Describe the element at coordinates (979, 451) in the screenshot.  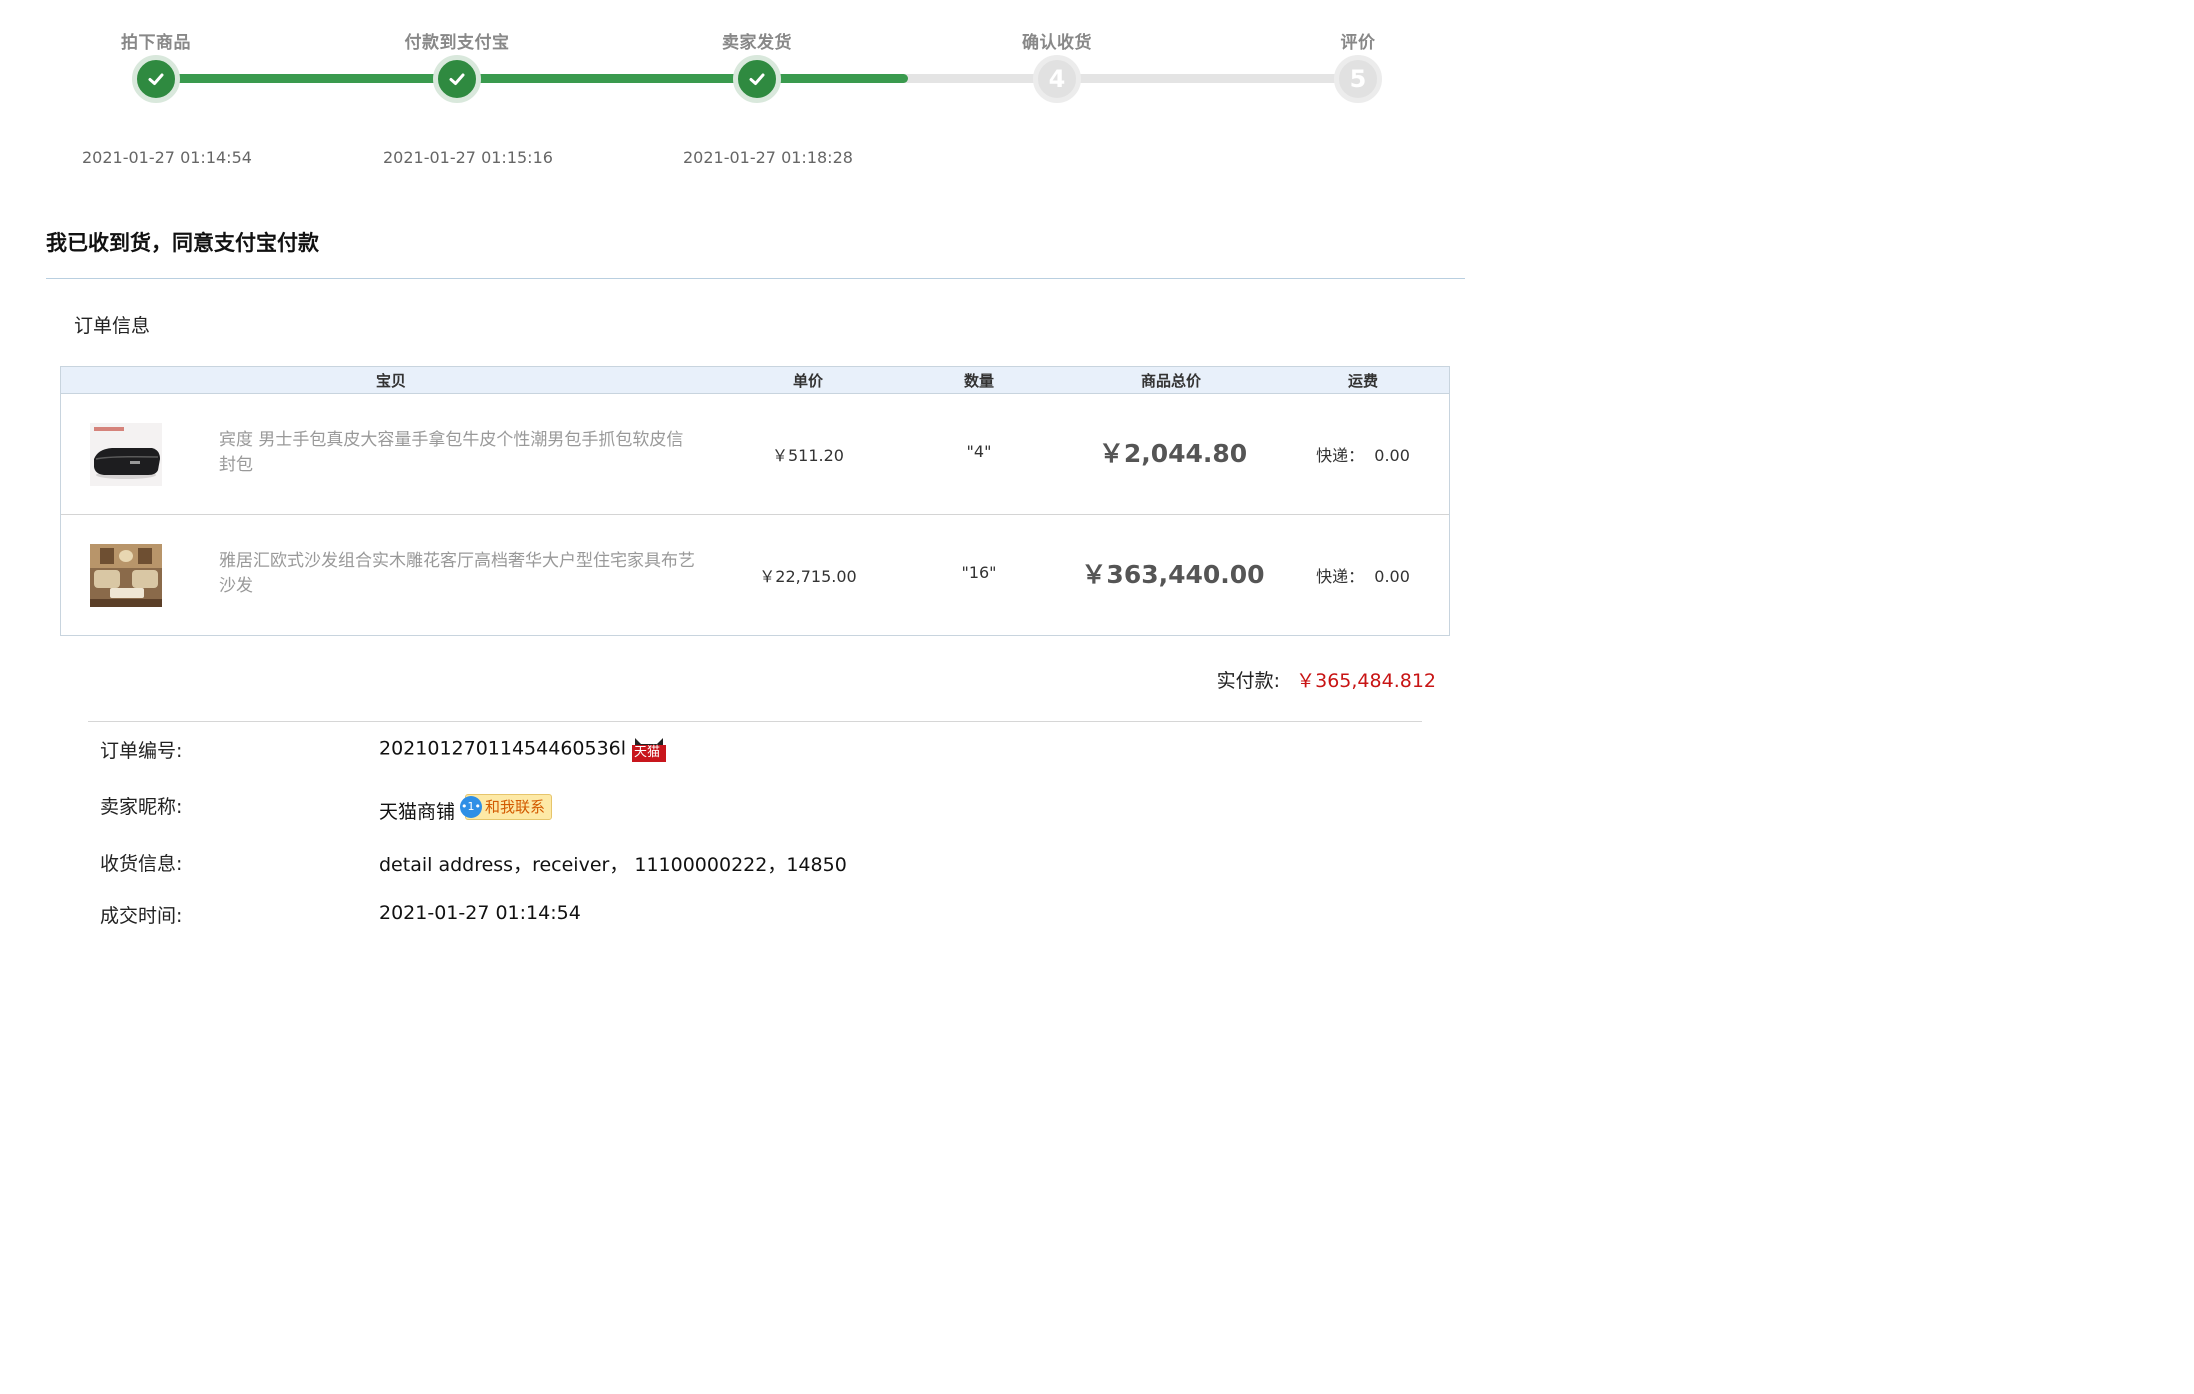
I see `quantity: "4"` at that location.